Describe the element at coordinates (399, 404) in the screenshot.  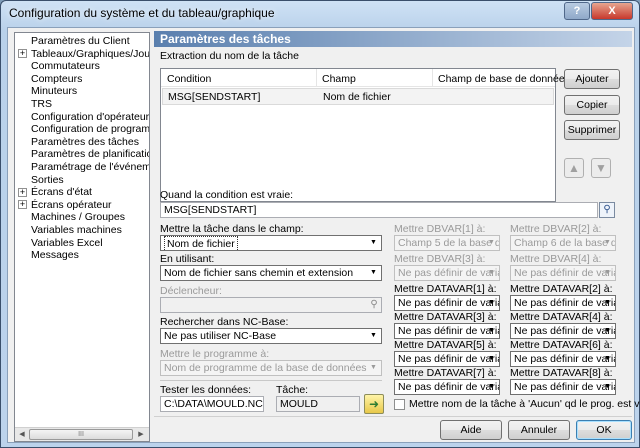
I see `empty-task-checkbox` at that location.